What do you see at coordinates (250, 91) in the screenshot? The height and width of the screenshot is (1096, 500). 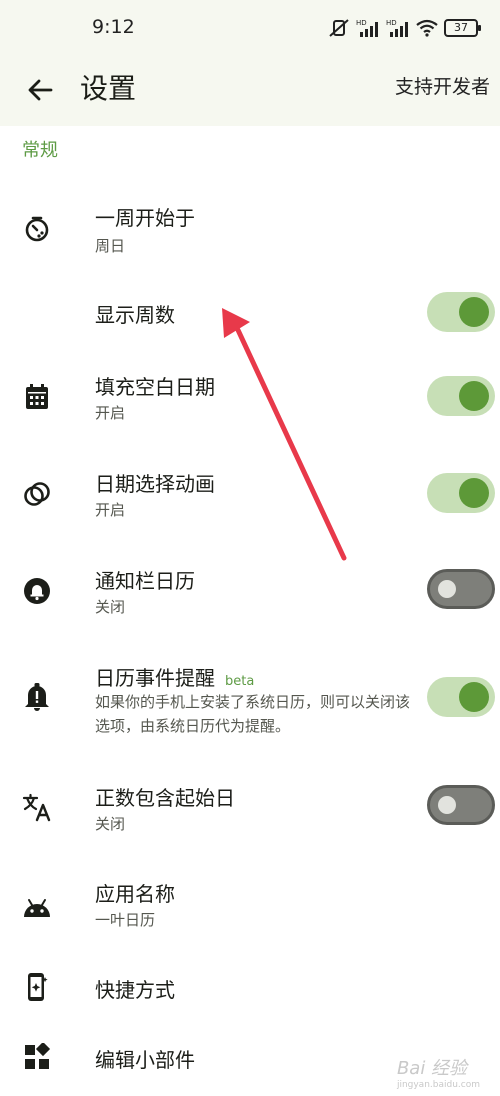 I see `app-bar: 设置 支持开发者` at bounding box center [250, 91].